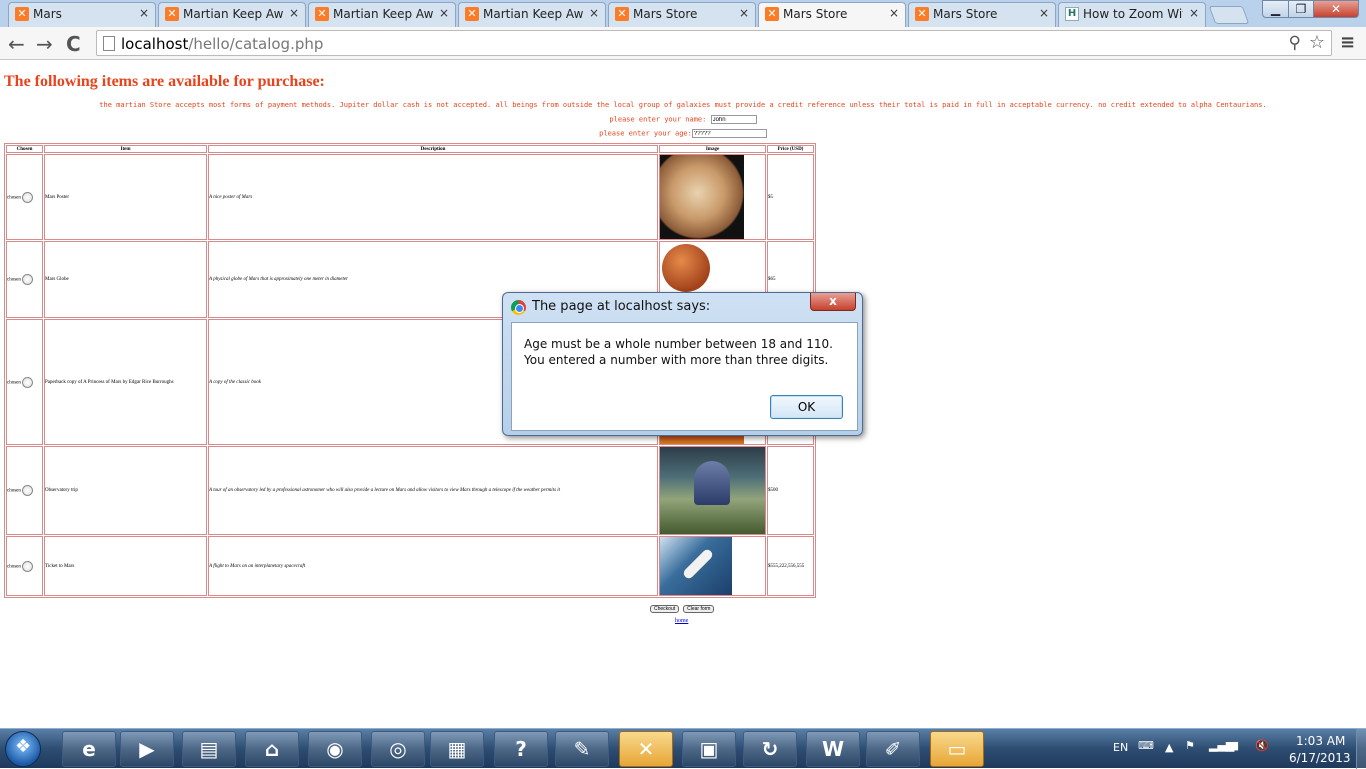  Describe the element at coordinates (398, 749) in the screenshot. I see `chrome-icon: ◎` at that location.